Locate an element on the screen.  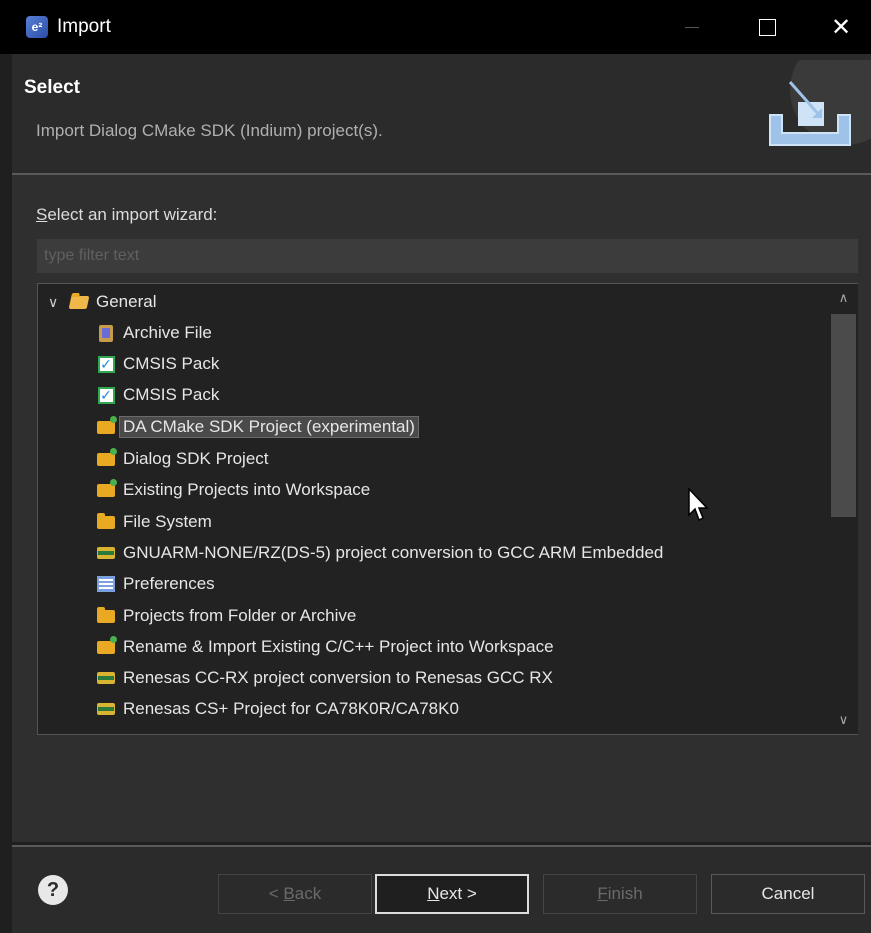
tree-item-file-system: File System is located at coordinates (153, 522).